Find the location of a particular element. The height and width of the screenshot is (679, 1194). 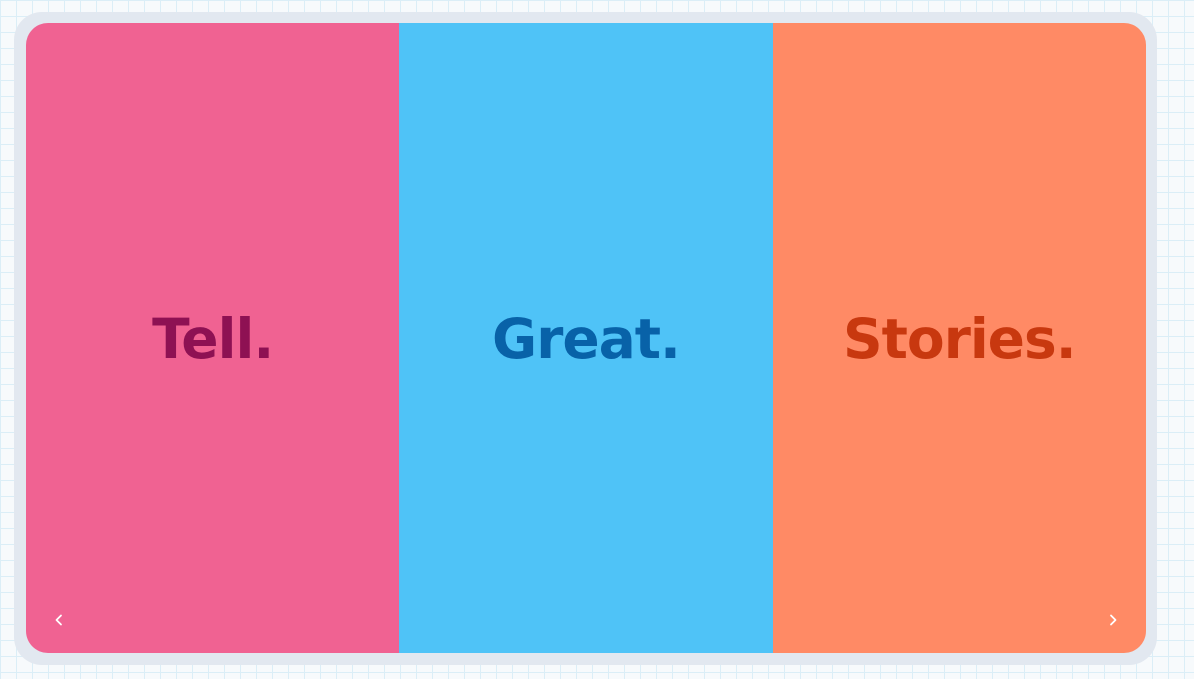

slide-word: Stories. is located at coordinates (960, 339).